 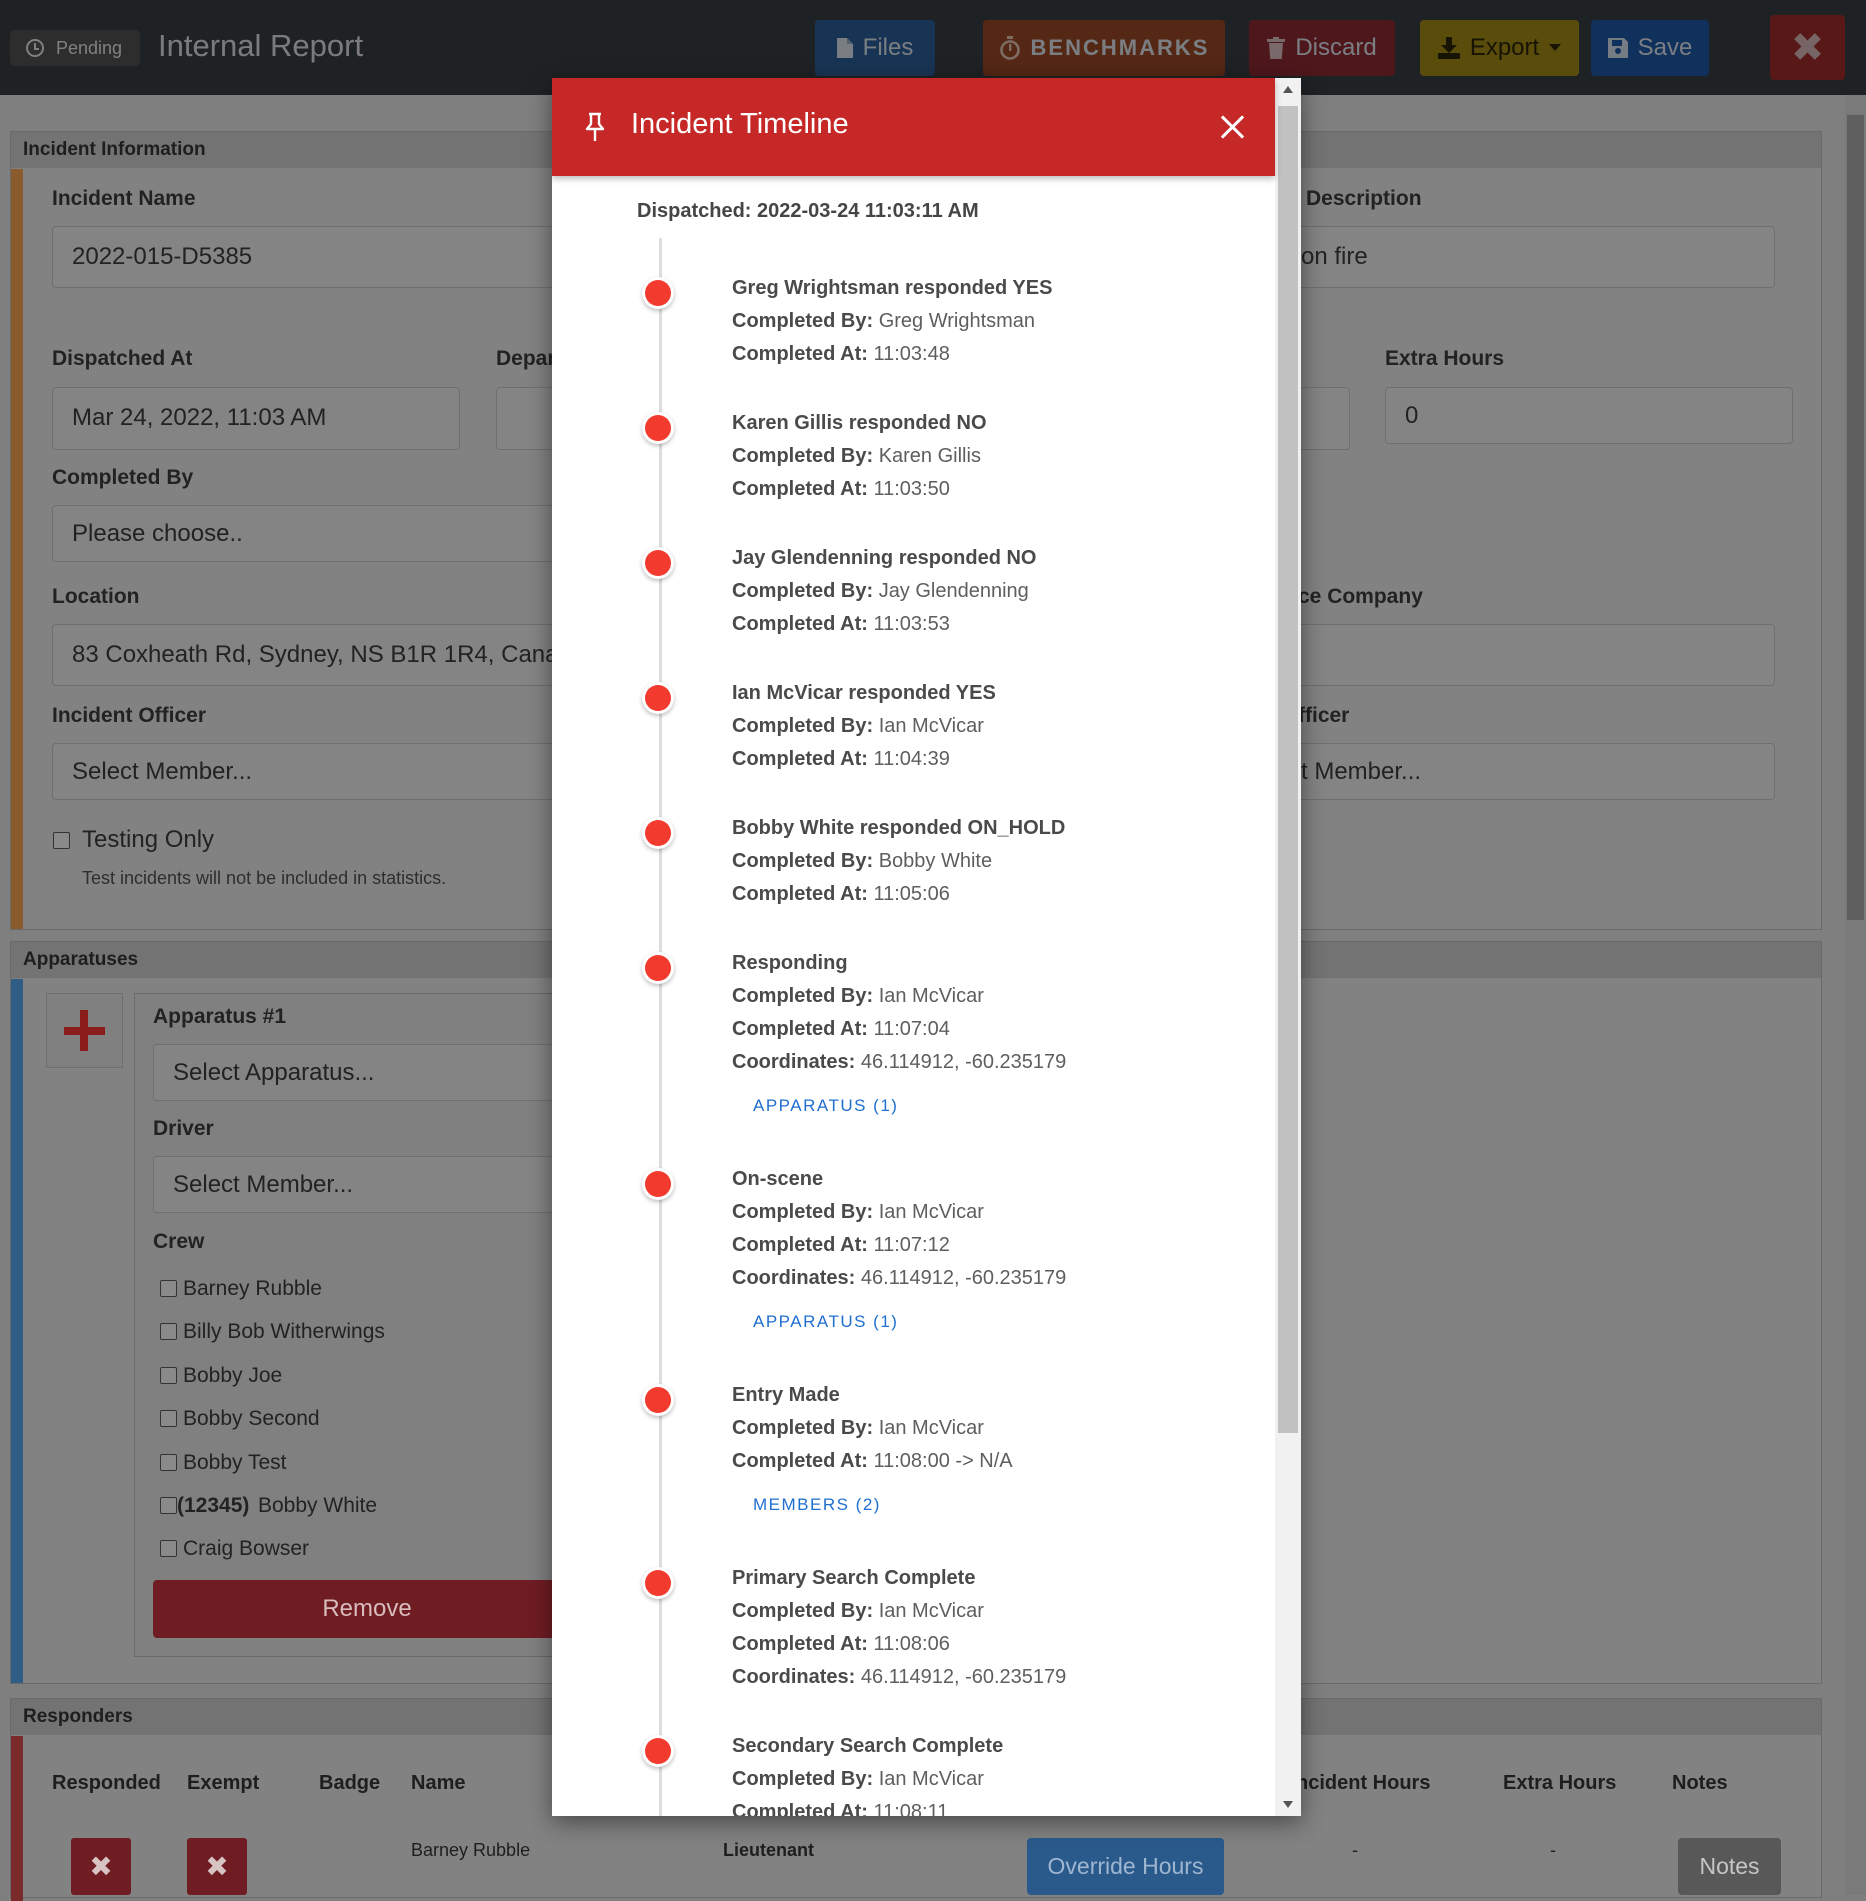 What do you see at coordinates (1729, 1866) in the screenshot?
I see `notes-button: Notes` at bounding box center [1729, 1866].